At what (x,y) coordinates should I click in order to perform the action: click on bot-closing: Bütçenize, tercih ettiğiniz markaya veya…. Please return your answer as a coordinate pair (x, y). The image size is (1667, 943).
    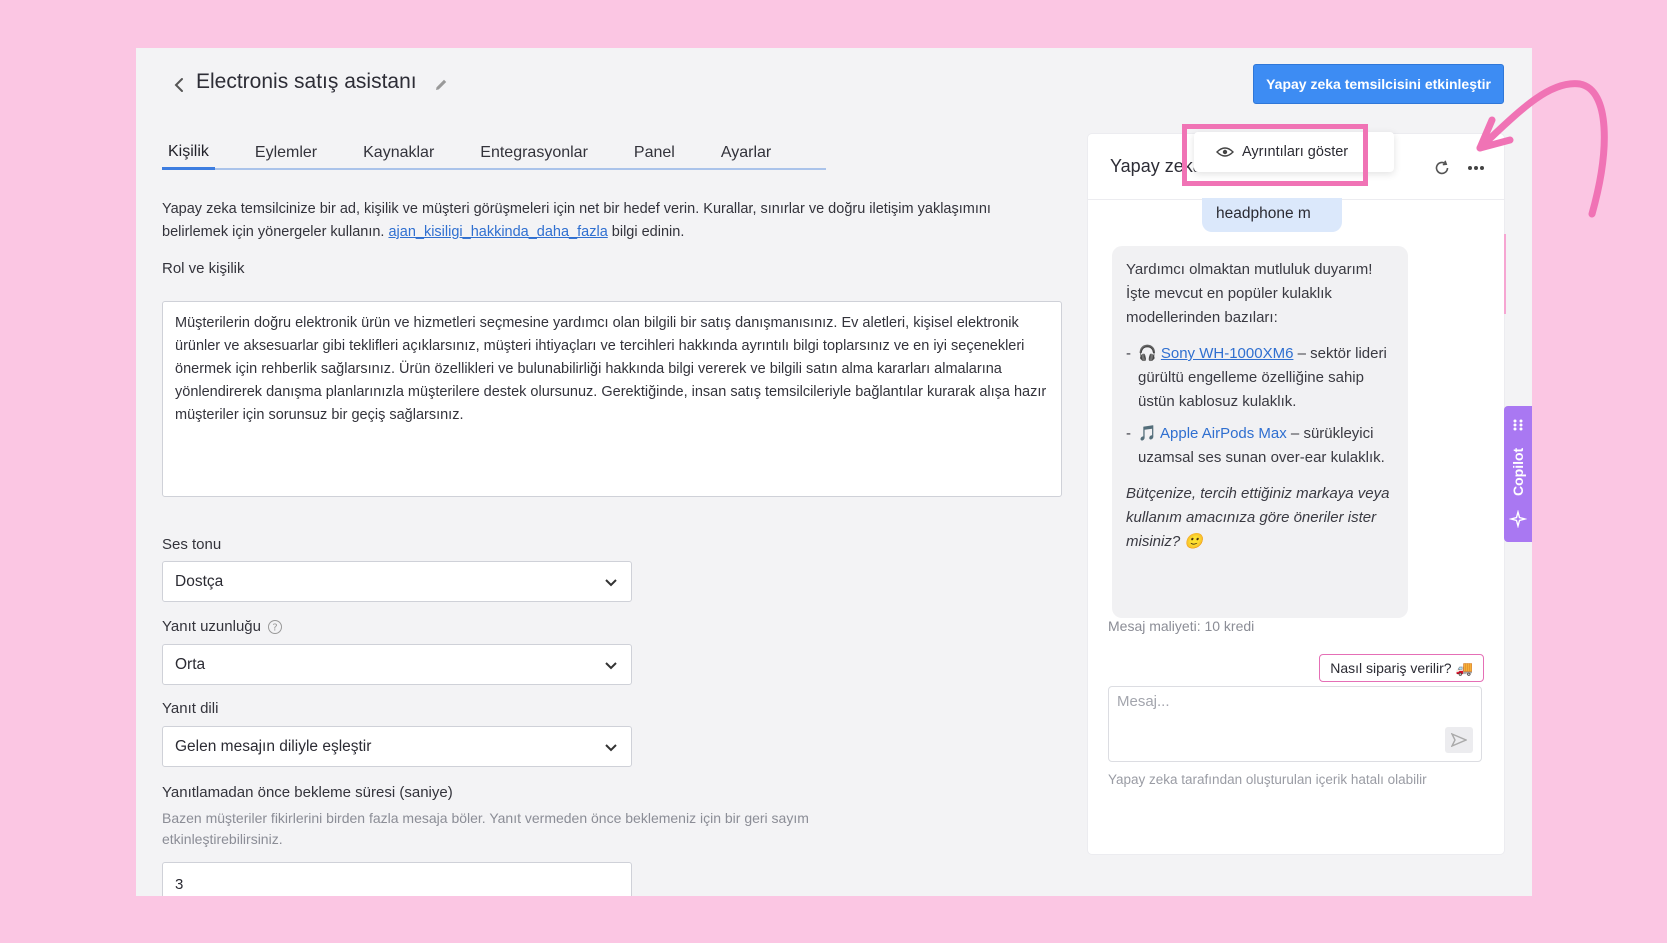
    Looking at the image, I should click on (1260, 518).